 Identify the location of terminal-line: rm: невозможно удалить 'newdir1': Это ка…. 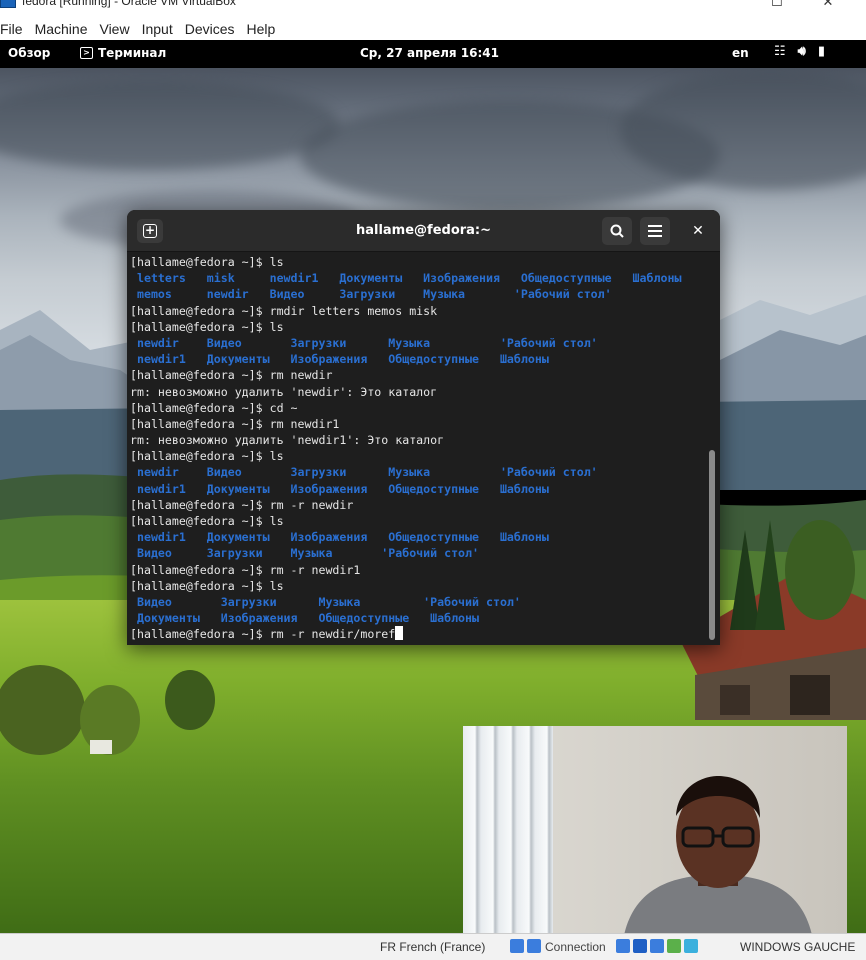
(418, 440).